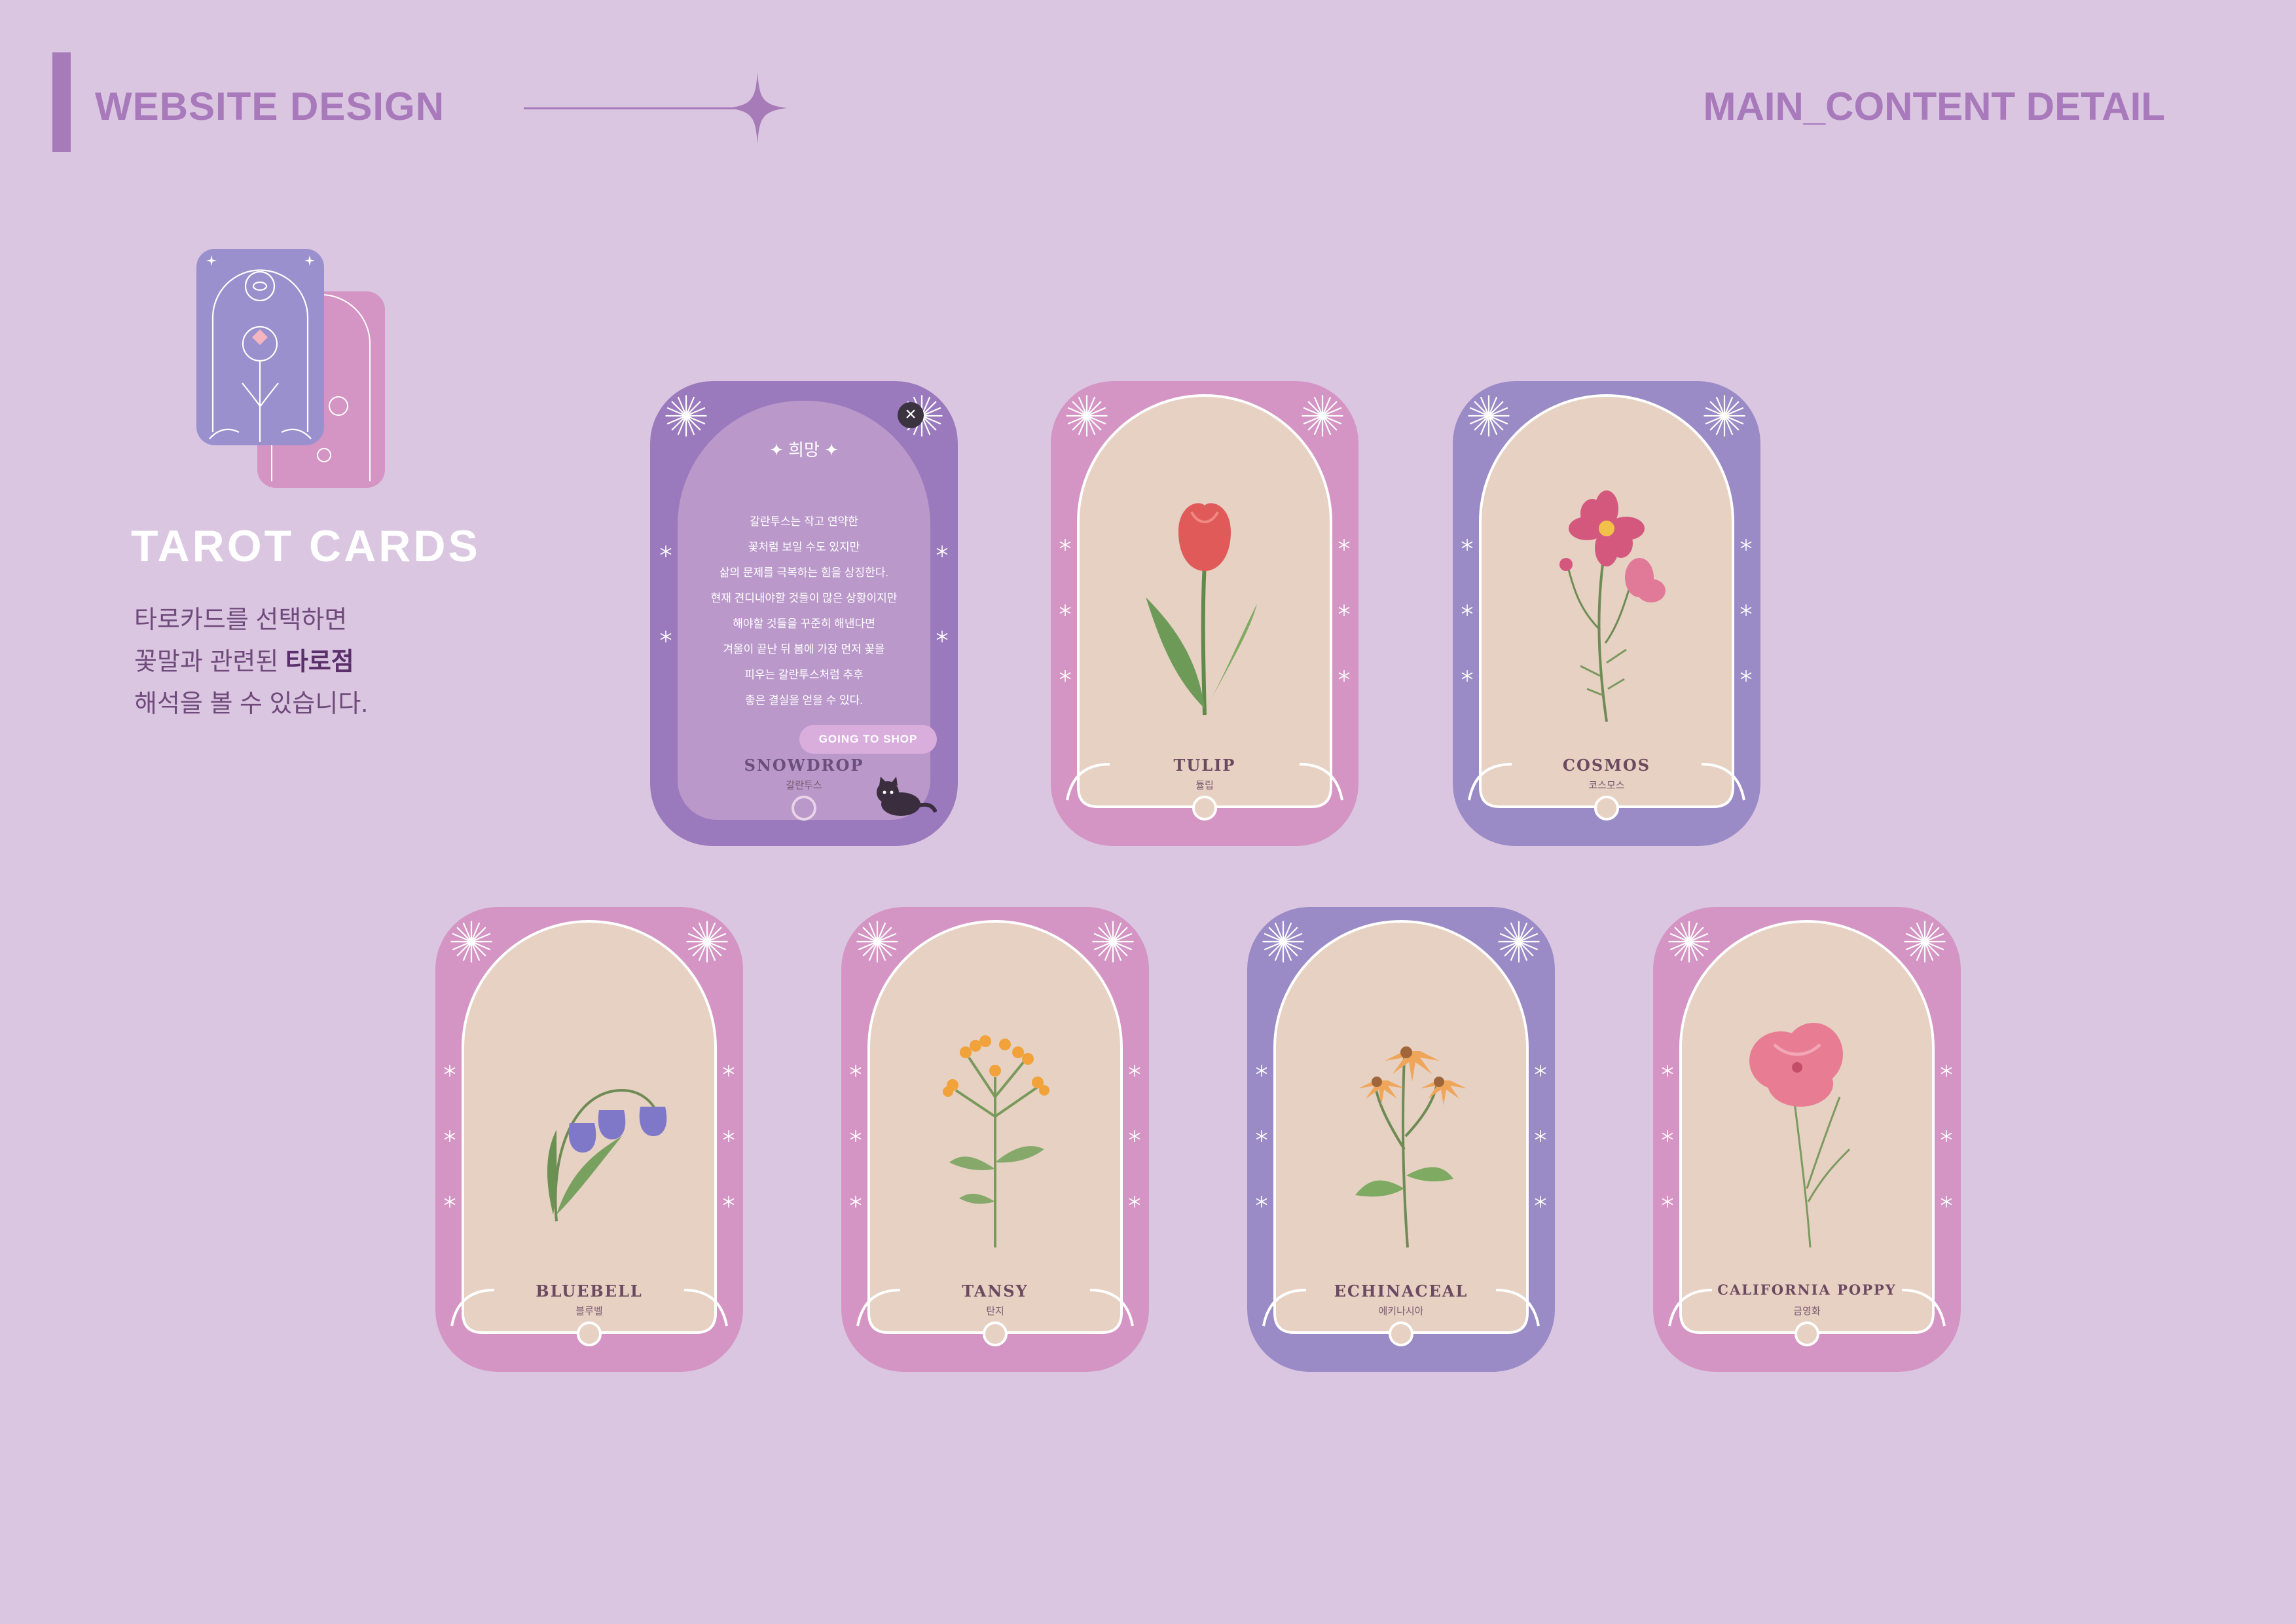 Image resolution: width=2296 pixels, height=1624 pixels. I want to click on reading-line: 피우는 갈란투스처럼 추후, so click(804, 675).